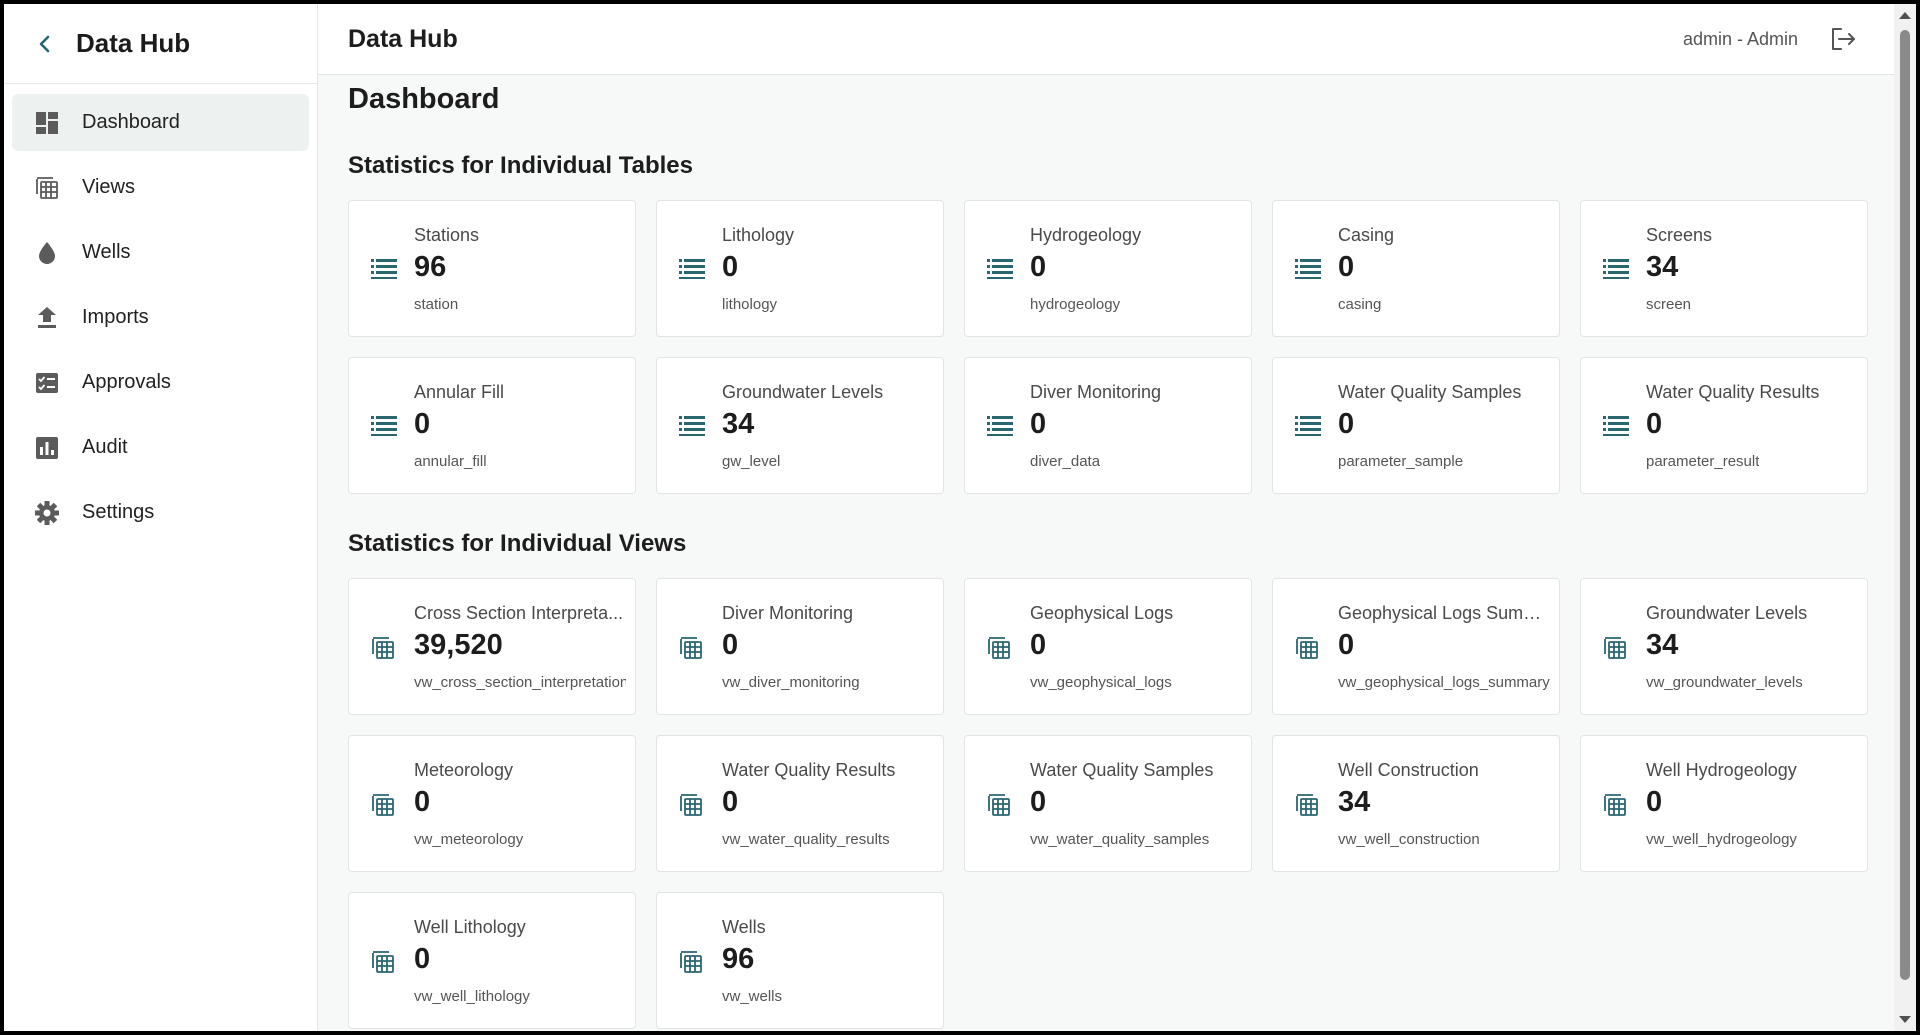 Image resolution: width=1920 pixels, height=1035 pixels. What do you see at coordinates (1724, 682) in the screenshot?
I see `stat-card-key: vw_groundwater_levels` at bounding box center [1724, 682].